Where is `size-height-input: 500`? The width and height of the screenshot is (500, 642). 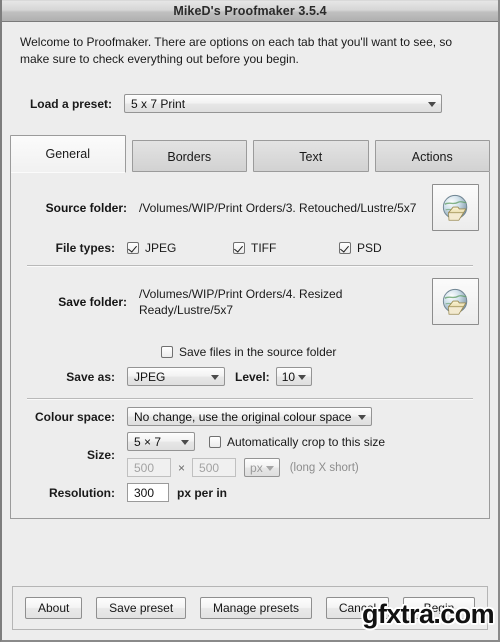 size-height-input: 500 is located at coordinates (214, 467).